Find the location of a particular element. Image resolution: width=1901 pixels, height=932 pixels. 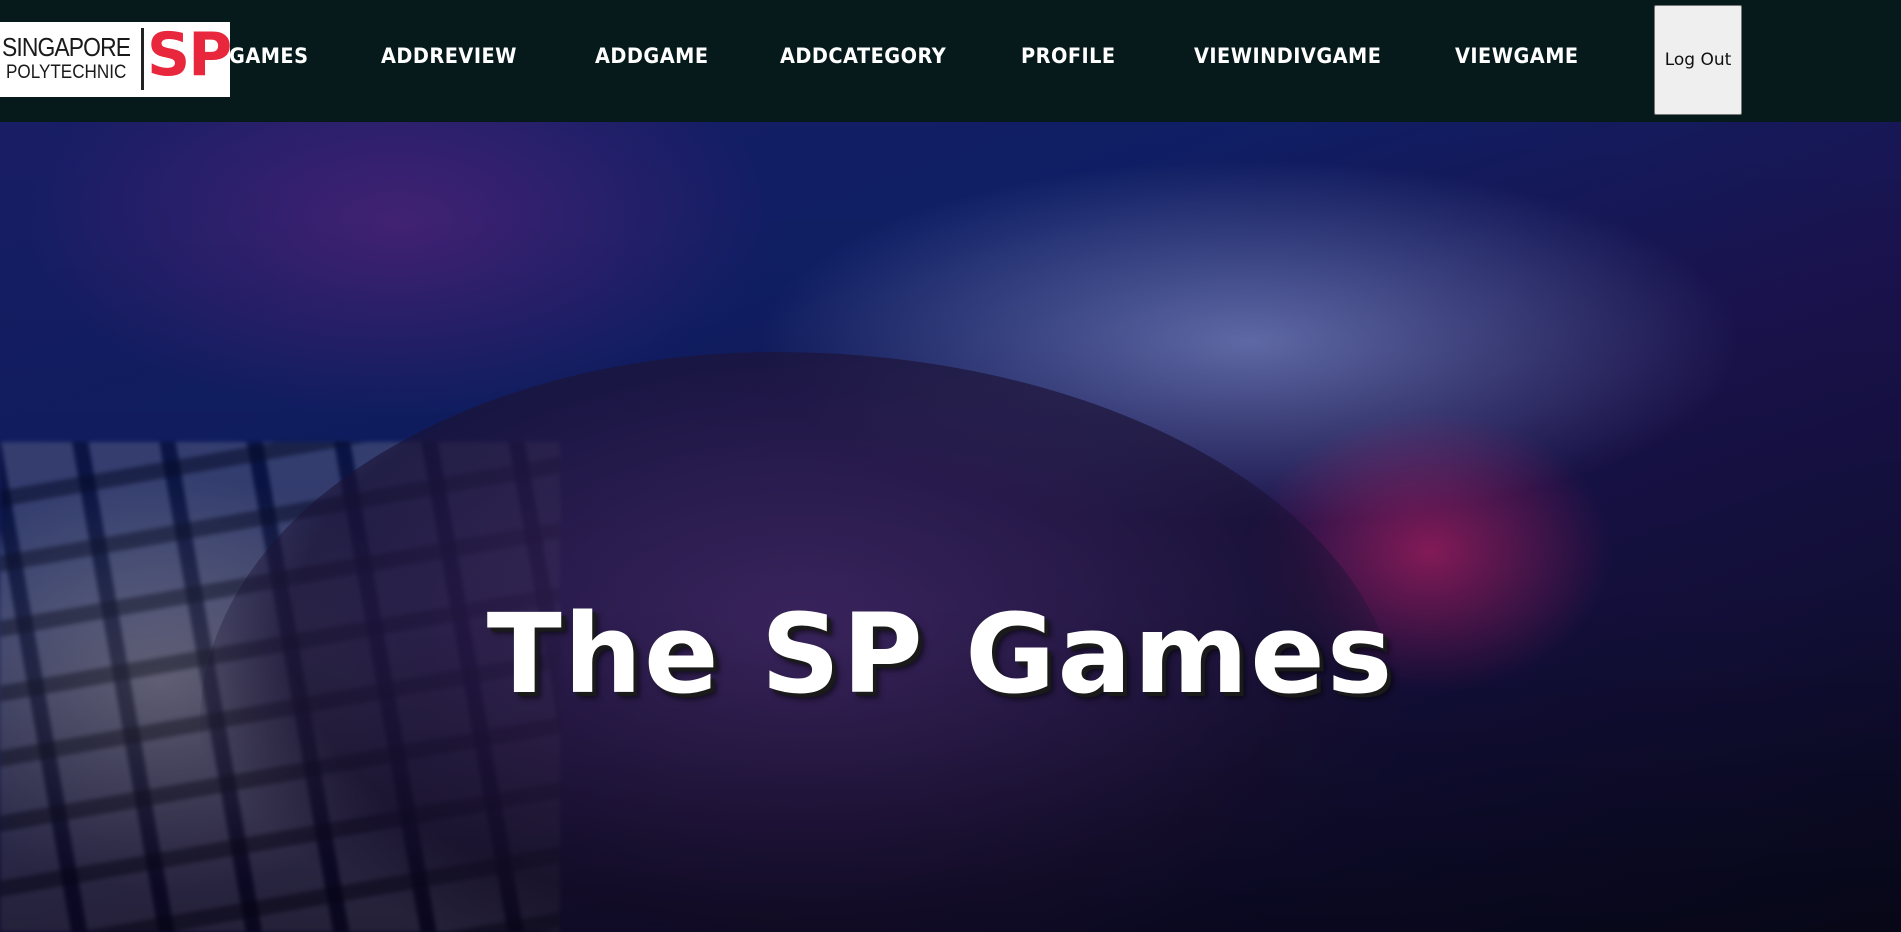

logo-text-polytechnic: POLYTECHNIC is located at coordinates (66, 72).